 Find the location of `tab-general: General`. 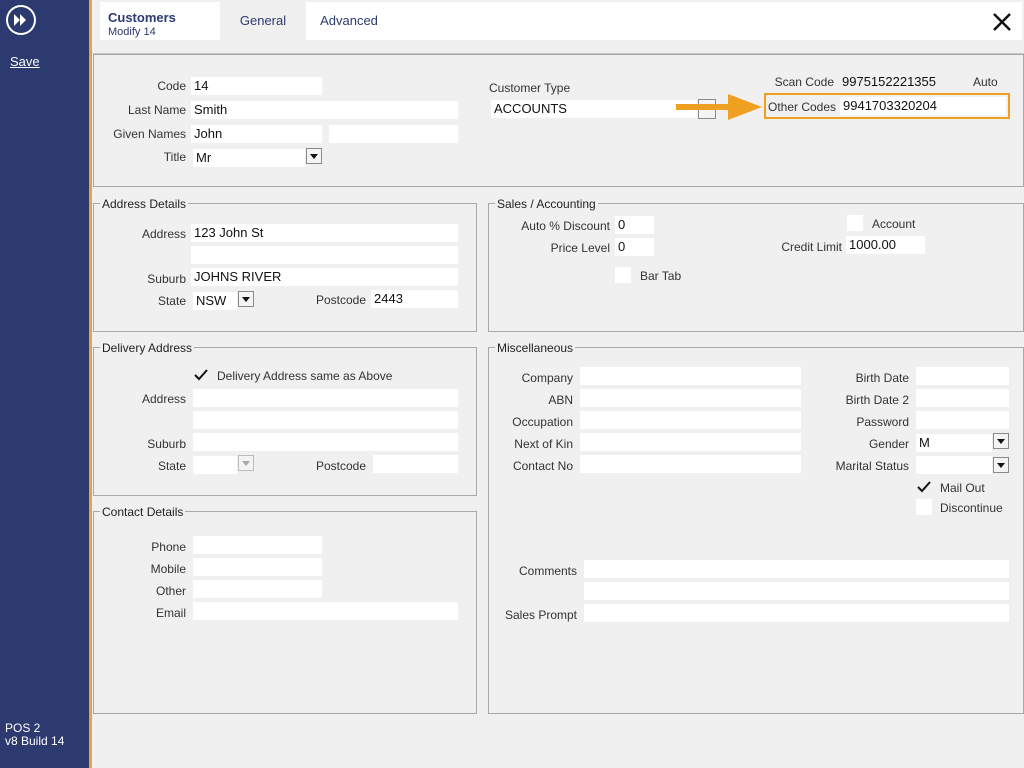

tab-general: General is located at coordinates (263, 21).